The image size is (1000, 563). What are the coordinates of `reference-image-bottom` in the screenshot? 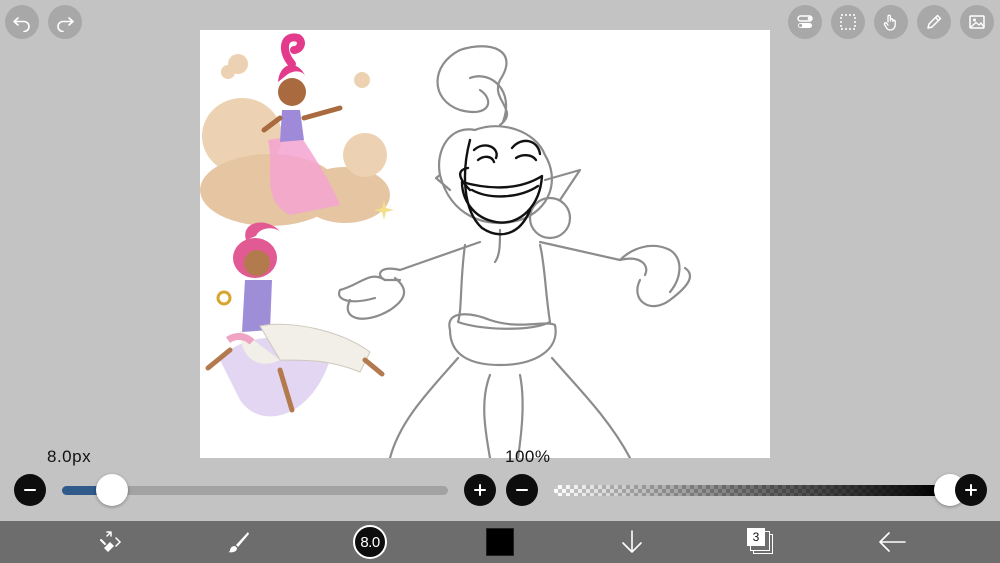 It's located at (295, 319).